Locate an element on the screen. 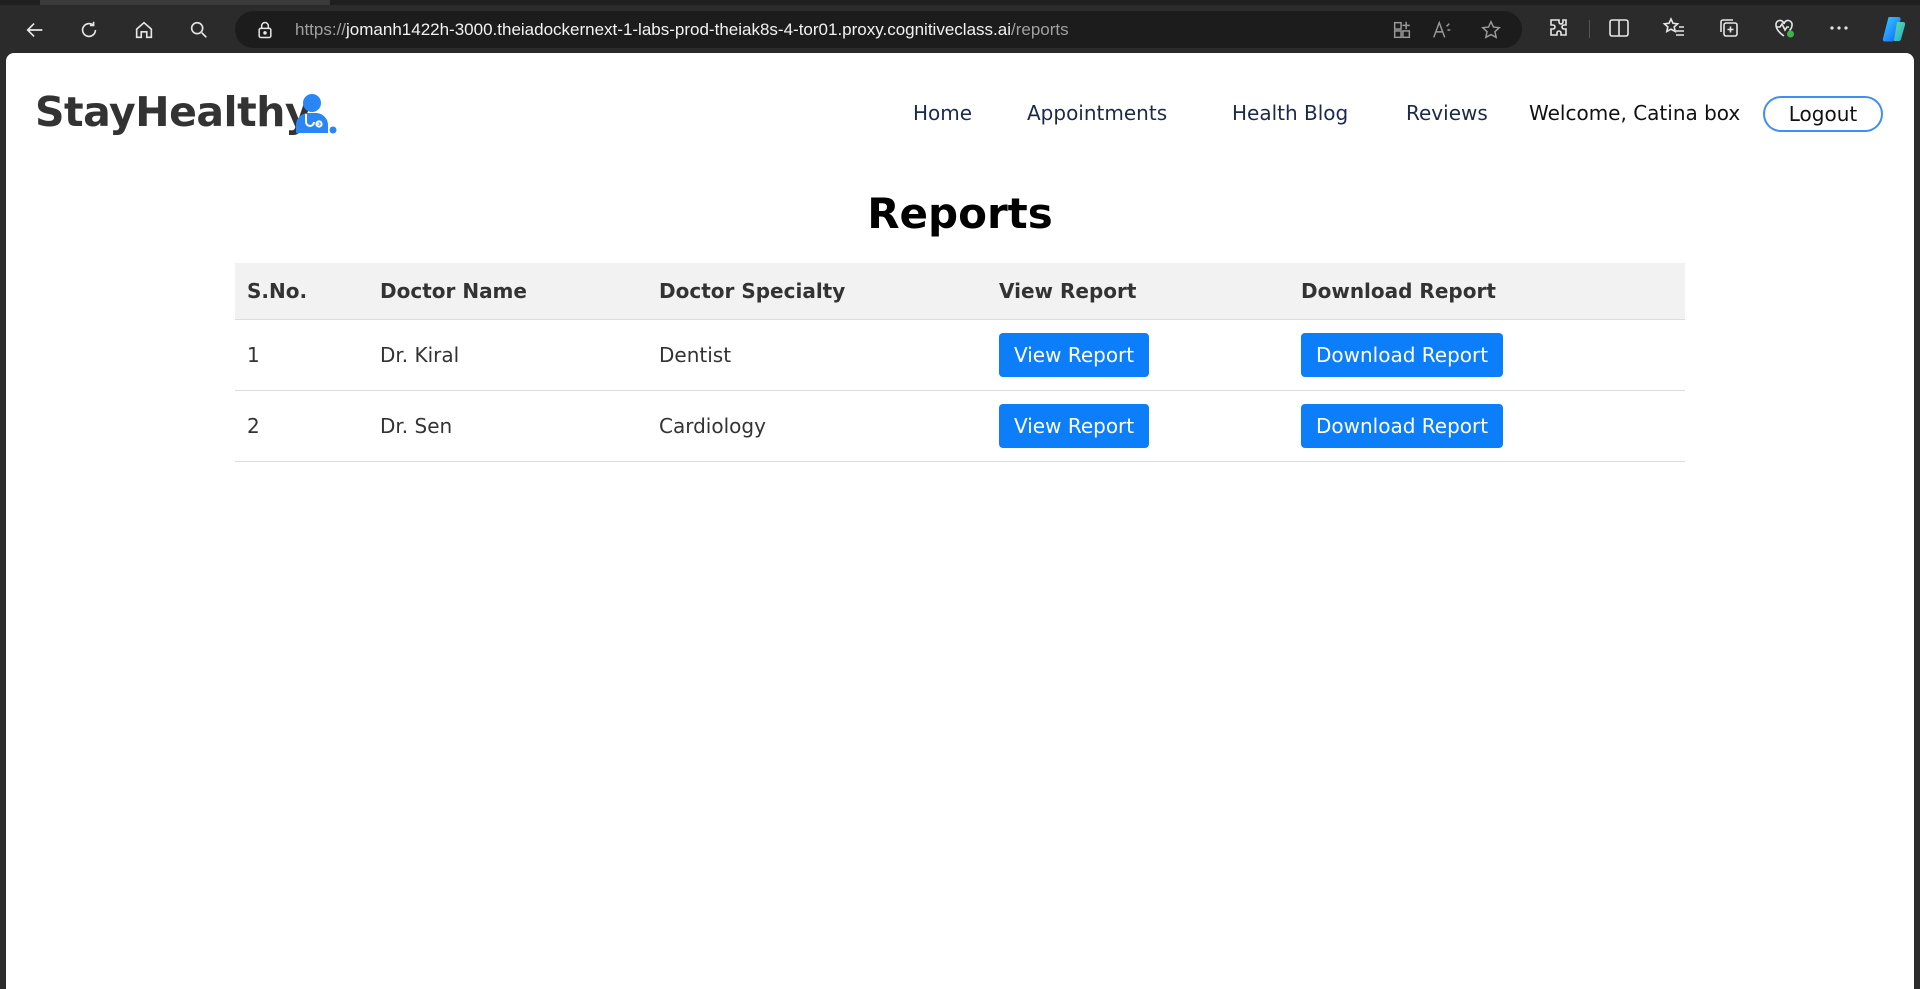 The width and height of the screenshot is (1920, 989). active-tab-indicator is located at coordinates (185, 2).